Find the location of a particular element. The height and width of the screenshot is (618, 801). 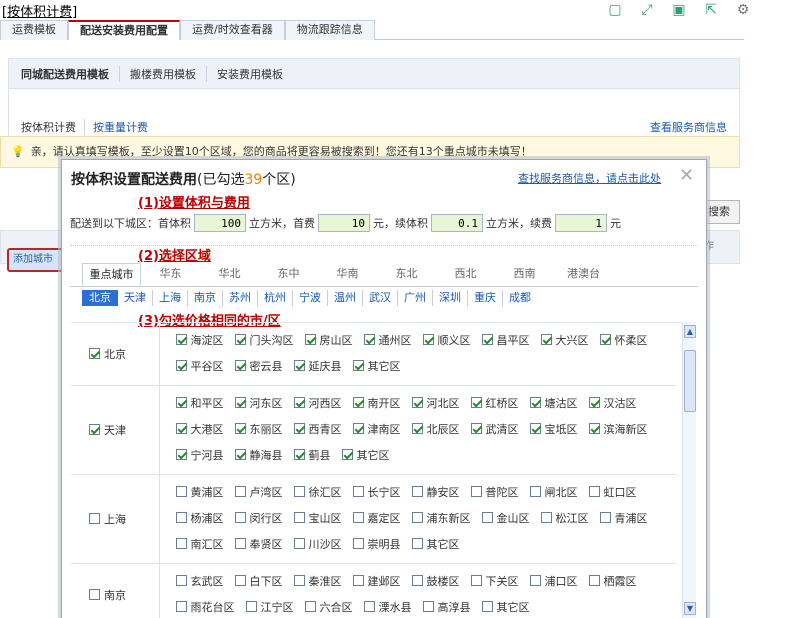

charge-by-weight: 按重量计费 is located at coordinates (124, 127).